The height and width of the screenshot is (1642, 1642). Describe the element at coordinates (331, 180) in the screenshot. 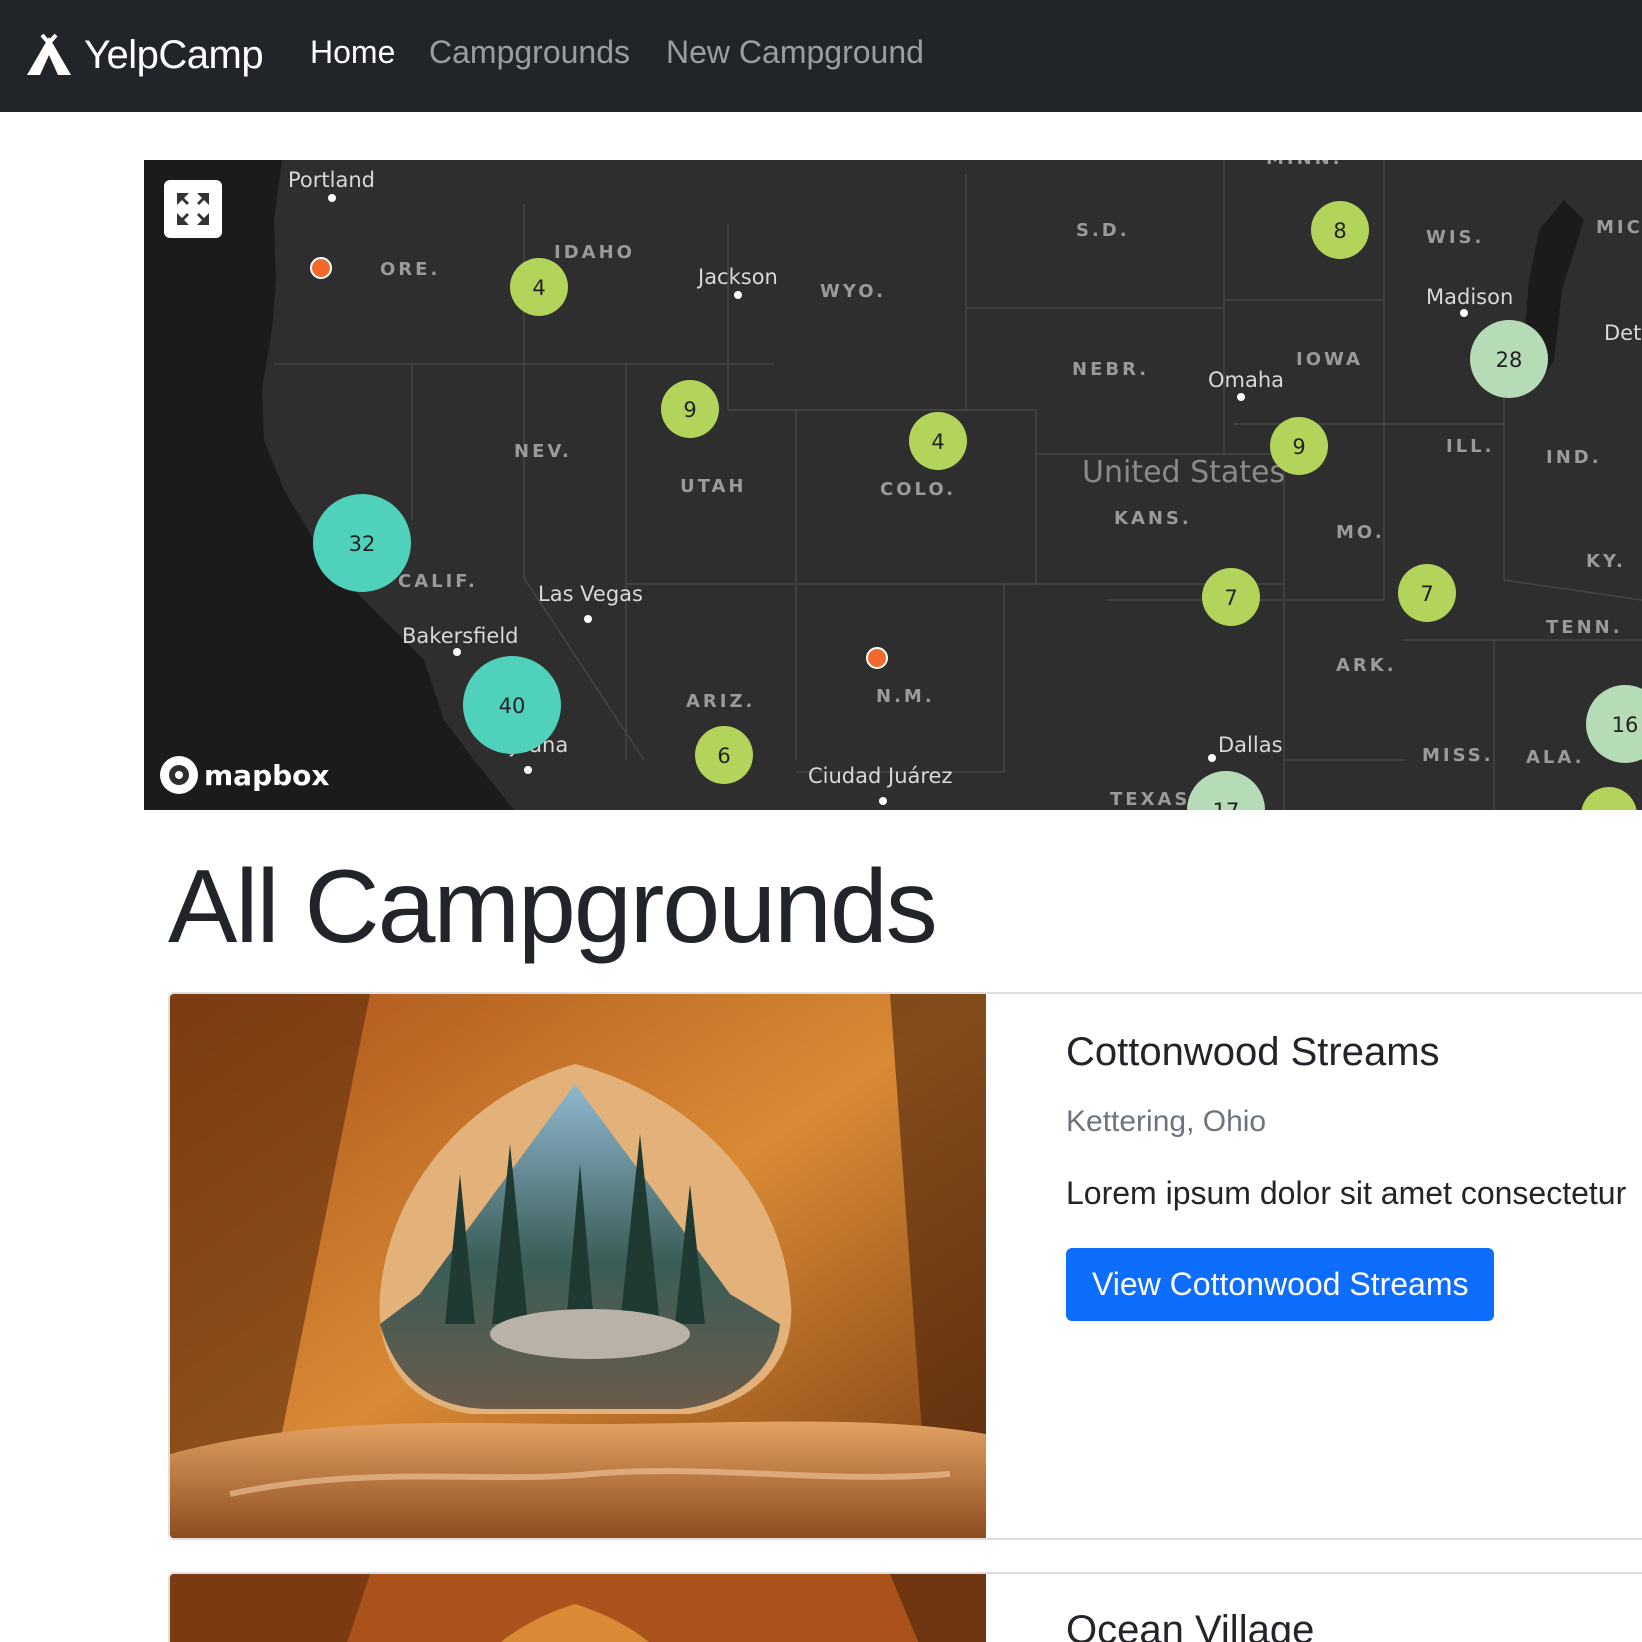

I see `city-label-portland: Portland` at that location.